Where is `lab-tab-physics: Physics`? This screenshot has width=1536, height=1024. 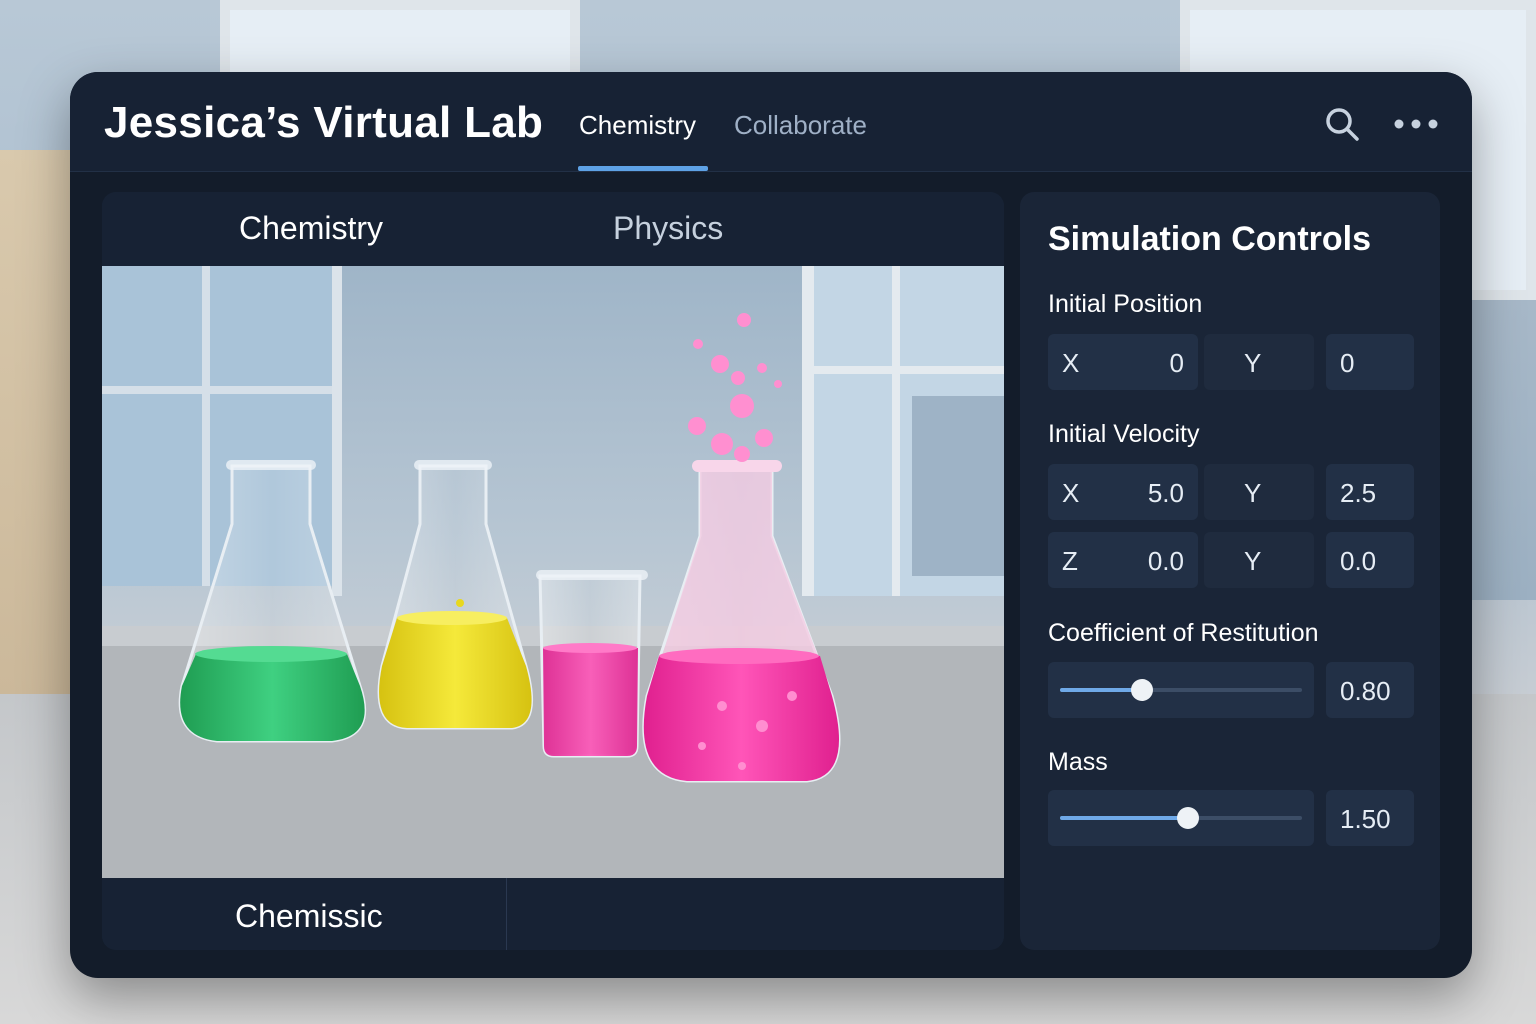 lab-tab-physics: Physics is located at coordinates (668, 228).